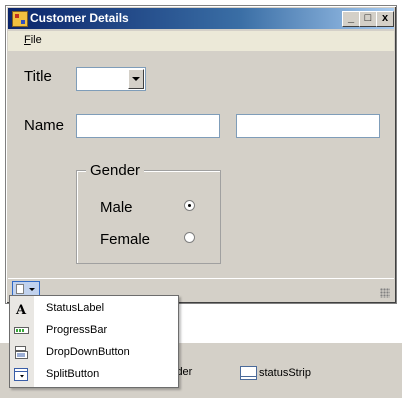 The width and height of the screenshot is (402, 398). I want to click on text-label-icon: A, so click(21, 309).